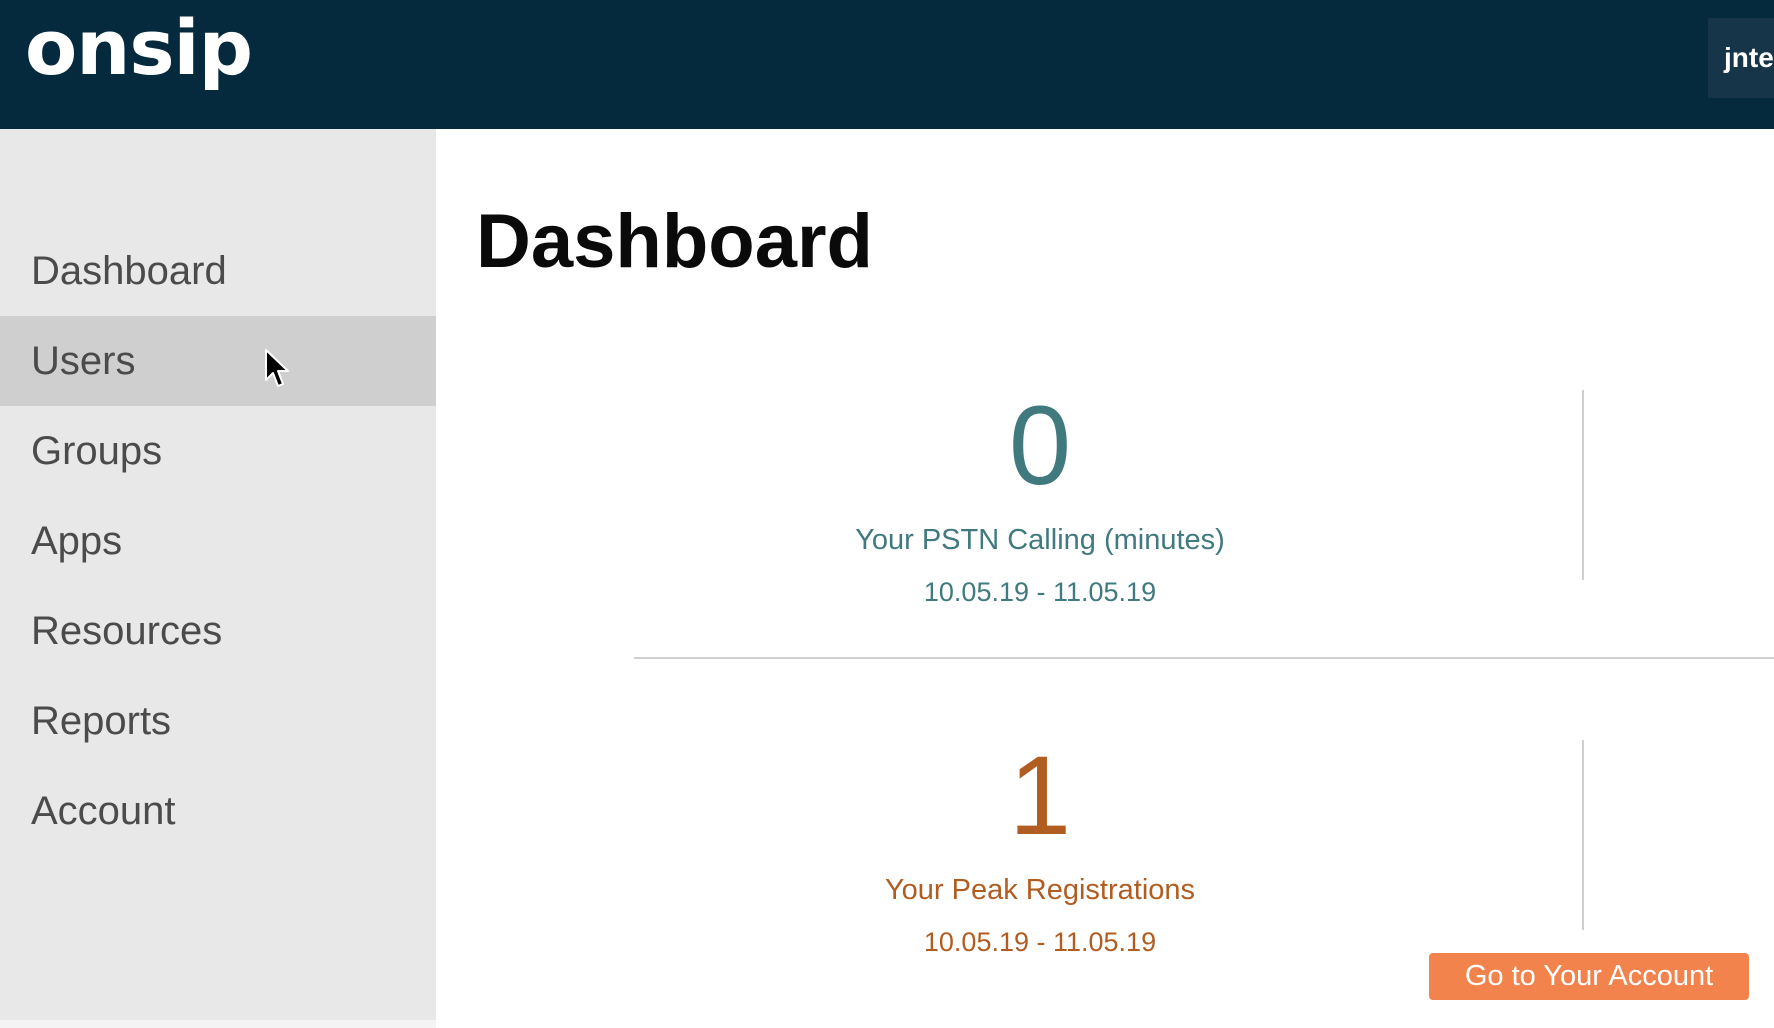 This screenshot has height=1028, width=1774. I want to click on sidebar-item-resources: Resources, so click(218, 631).